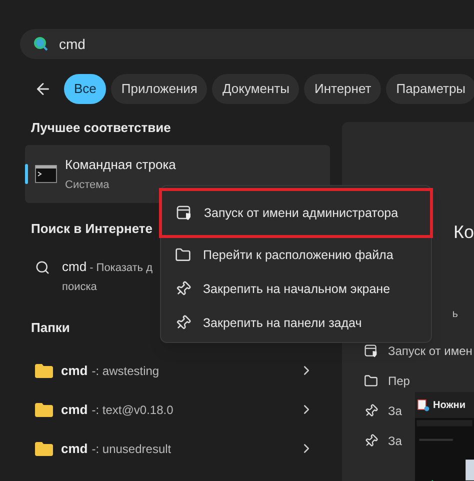 This screenshot has width=474, height=481. I want to click on section-heading: Папки, so click(50, 327).